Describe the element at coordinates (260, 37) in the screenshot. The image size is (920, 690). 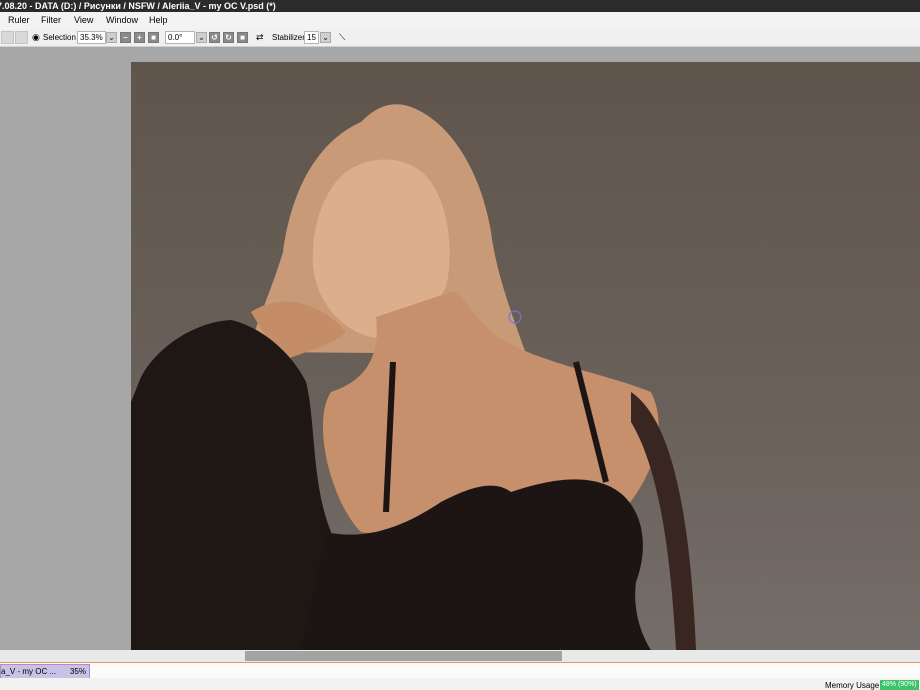
I see `flip-icon: ⇄` at that location.